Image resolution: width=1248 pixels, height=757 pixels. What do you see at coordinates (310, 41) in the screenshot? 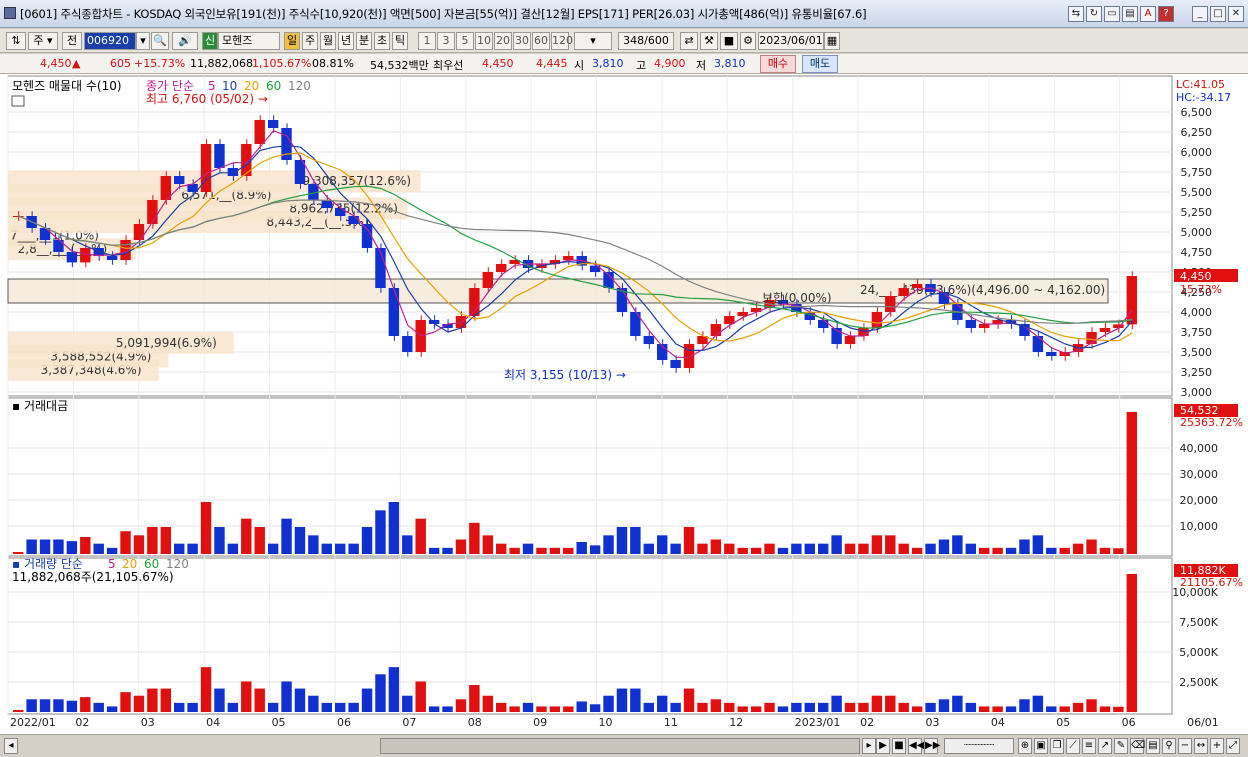
I see `period-tab-1: 주` at bounding box center [310, 41].